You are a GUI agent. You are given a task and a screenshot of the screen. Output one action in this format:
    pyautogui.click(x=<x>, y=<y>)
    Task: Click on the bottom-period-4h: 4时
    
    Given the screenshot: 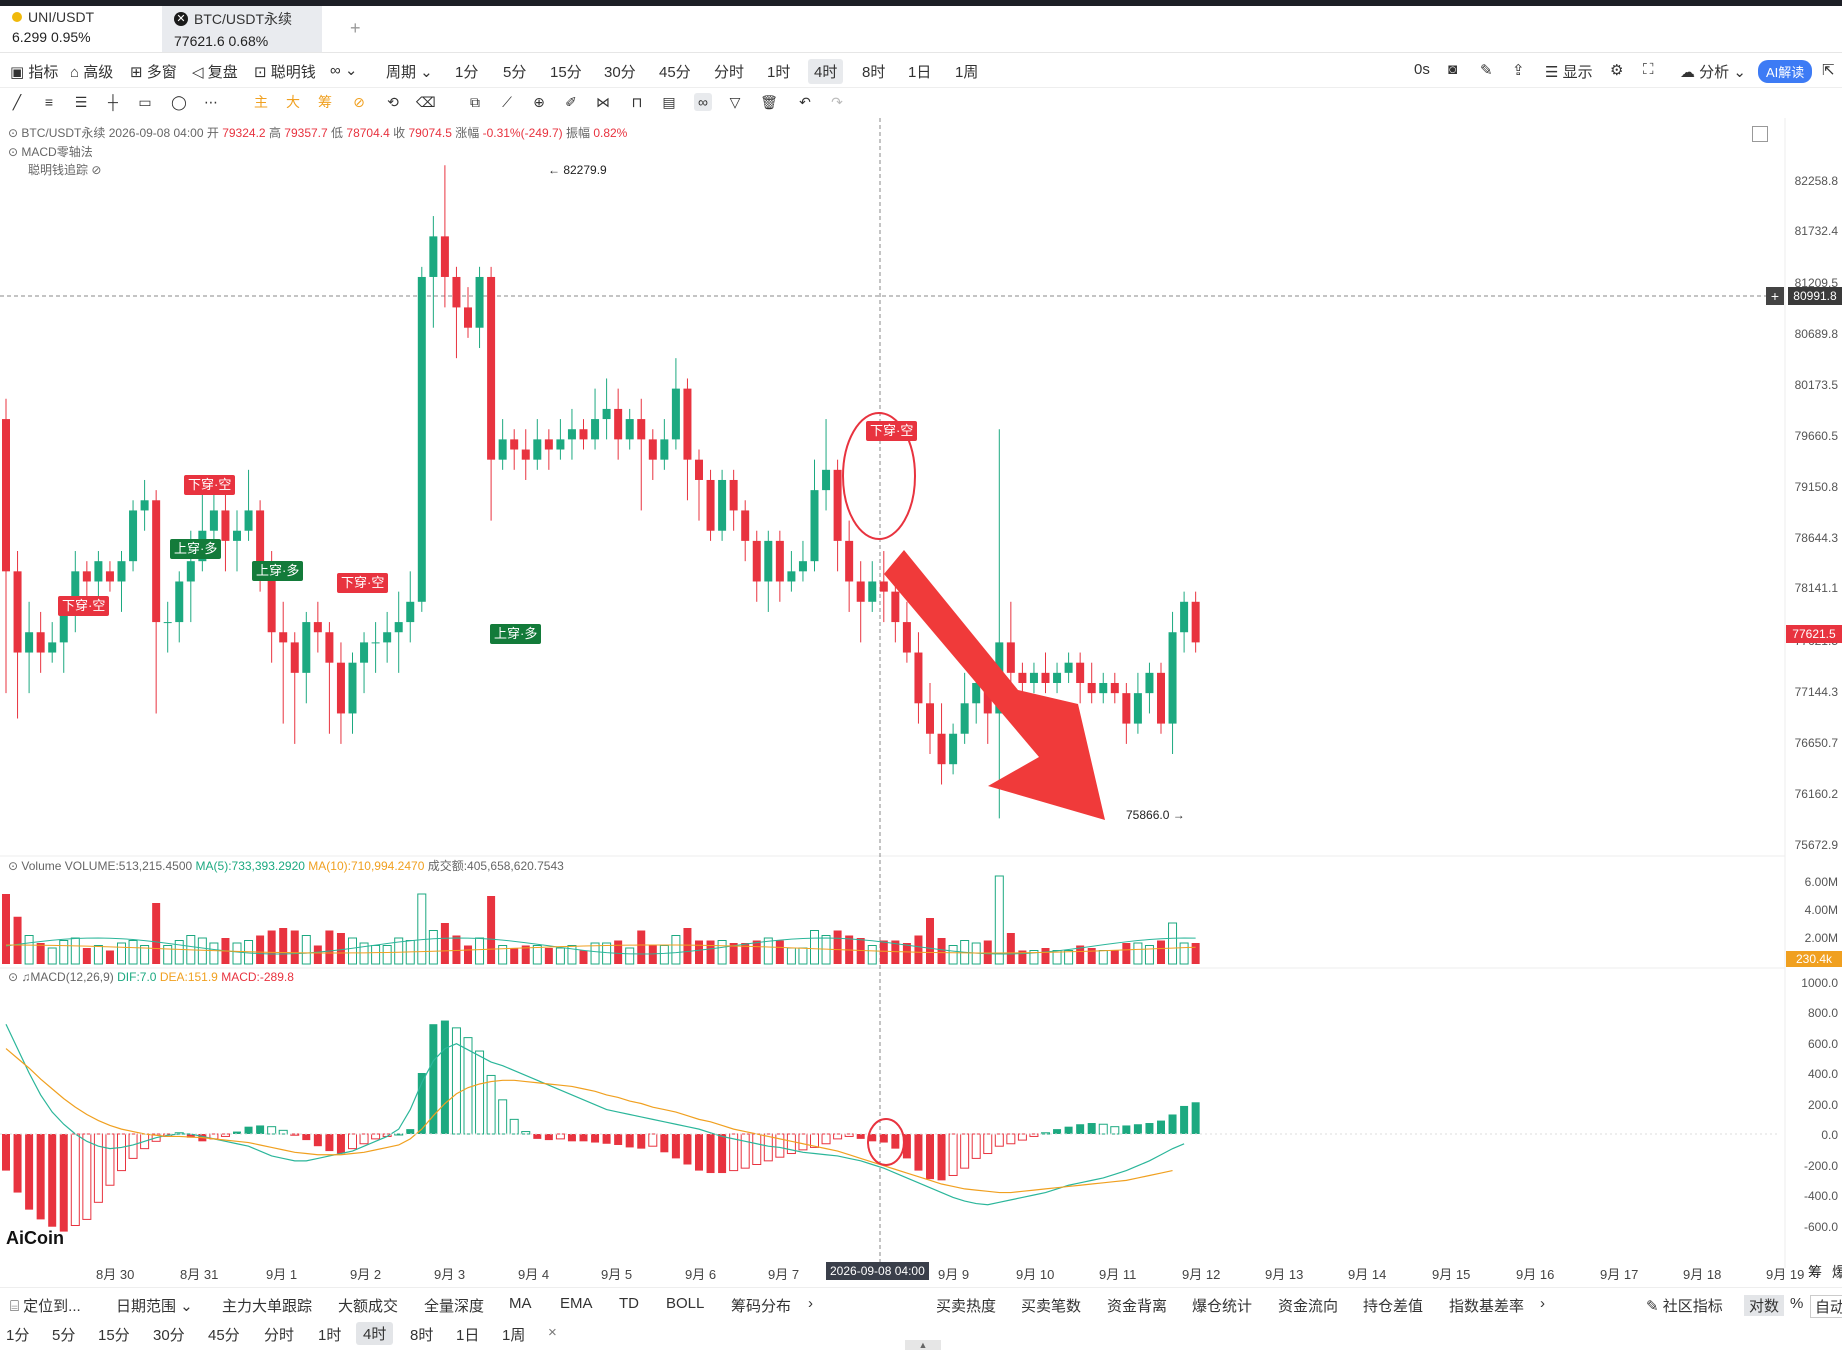 What is the action you would take?
    pyautogui.click(x=375, y=1333)
    